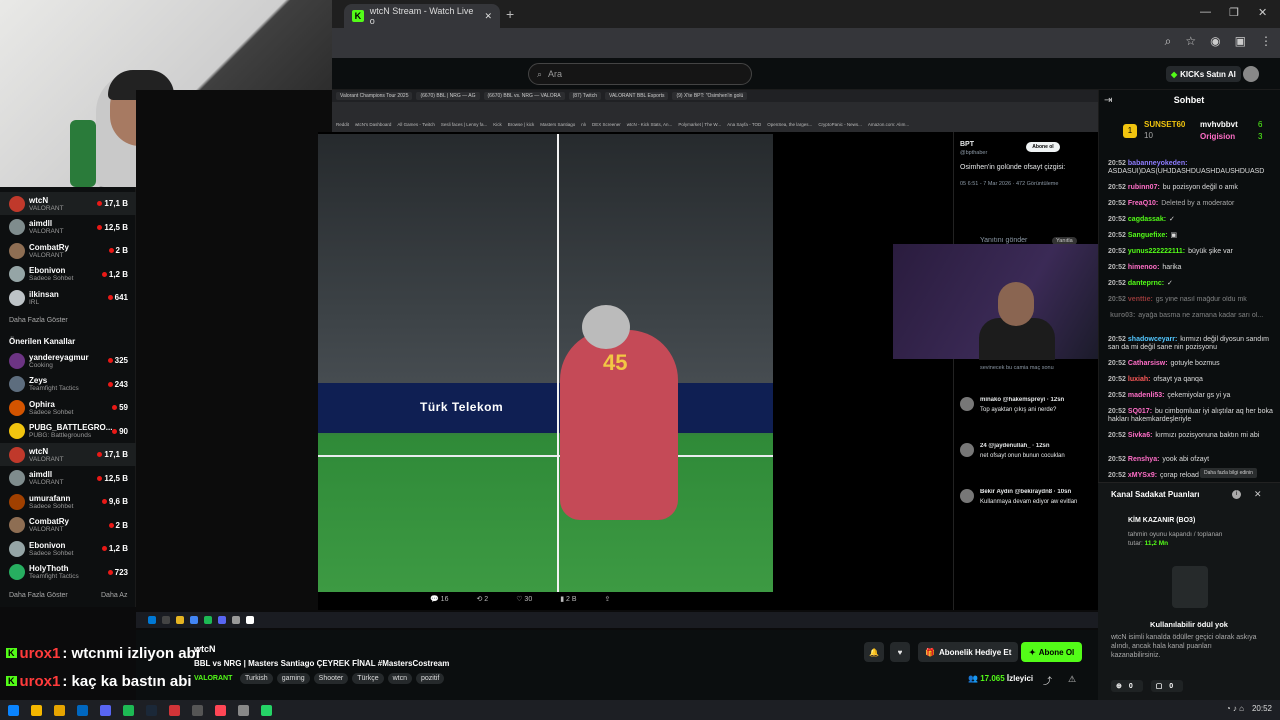  What do you see at coordinates (128, 710) in the screenshot?
I see `spotify-icon` at bounding box center [128, 710].